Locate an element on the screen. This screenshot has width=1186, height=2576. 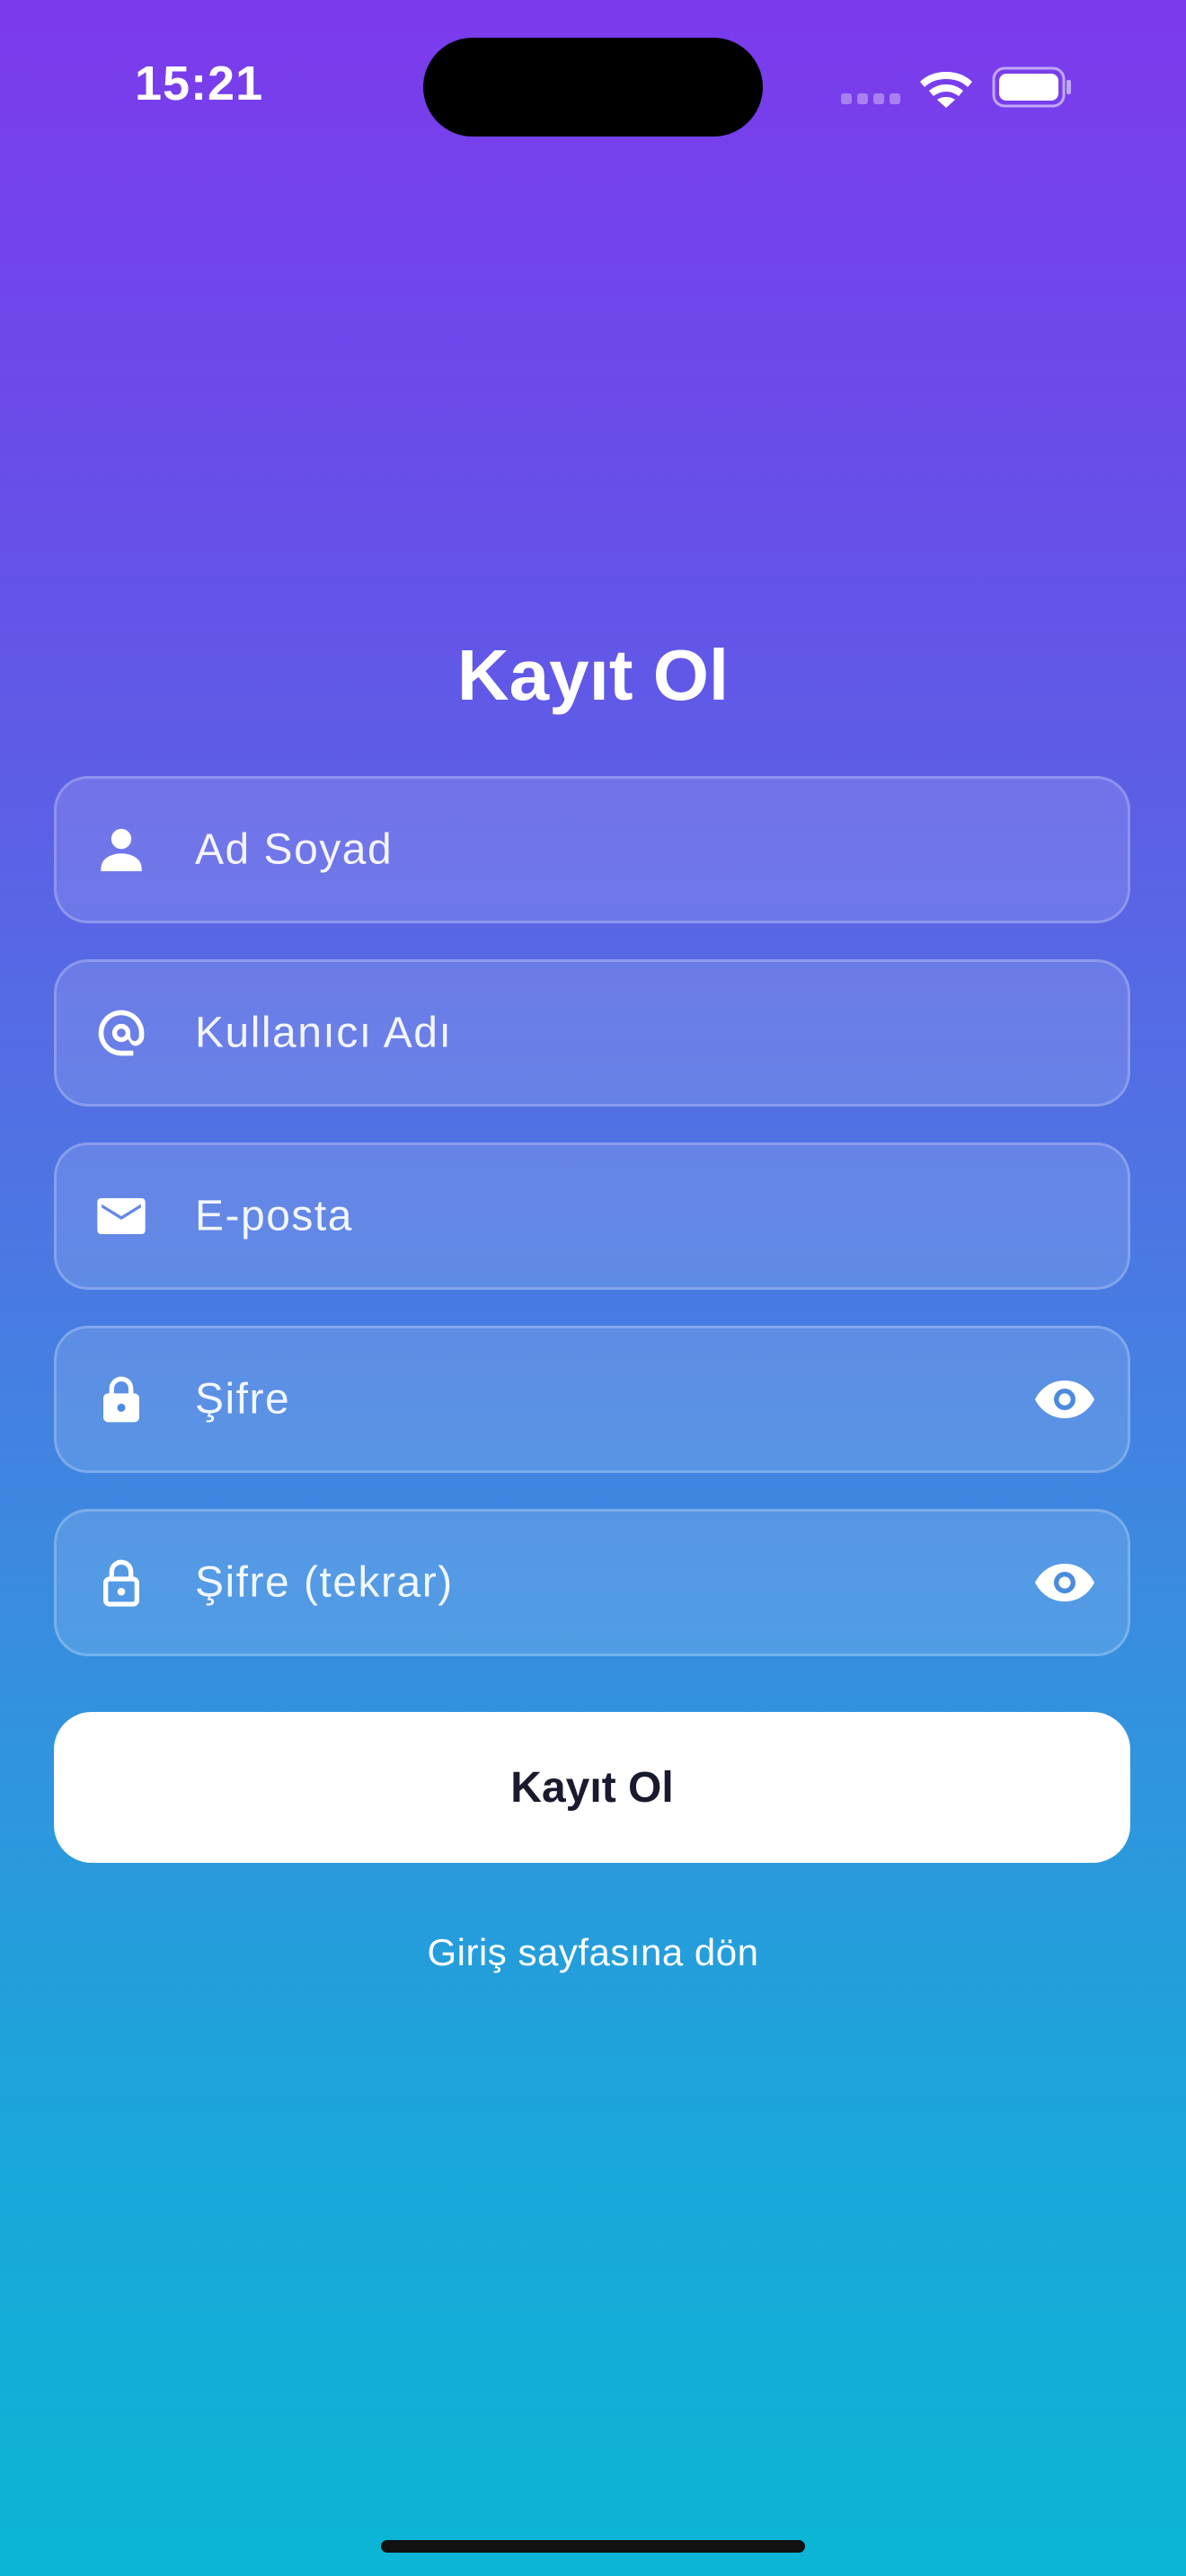
password-confirm-field: Şifre (tekrar) is located at coordinates (592, 1582).